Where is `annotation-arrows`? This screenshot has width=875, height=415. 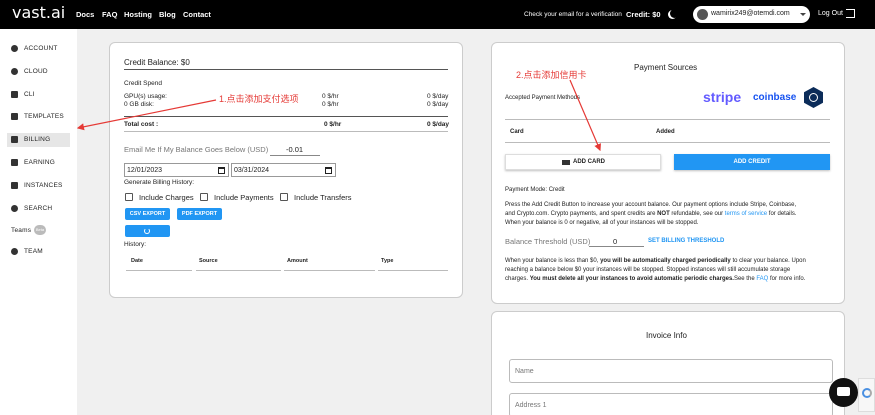 annotation-arrows is located at coordinates (338, 115).